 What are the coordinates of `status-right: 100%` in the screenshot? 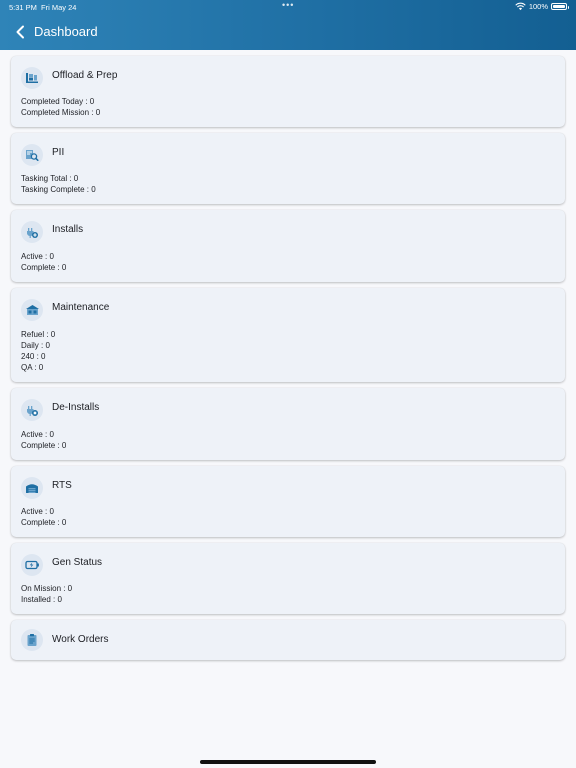 It's located at (542, 6).